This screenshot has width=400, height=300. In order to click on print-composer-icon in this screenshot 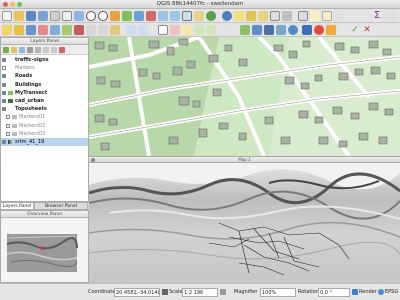, I will do `click(55, 16)`.